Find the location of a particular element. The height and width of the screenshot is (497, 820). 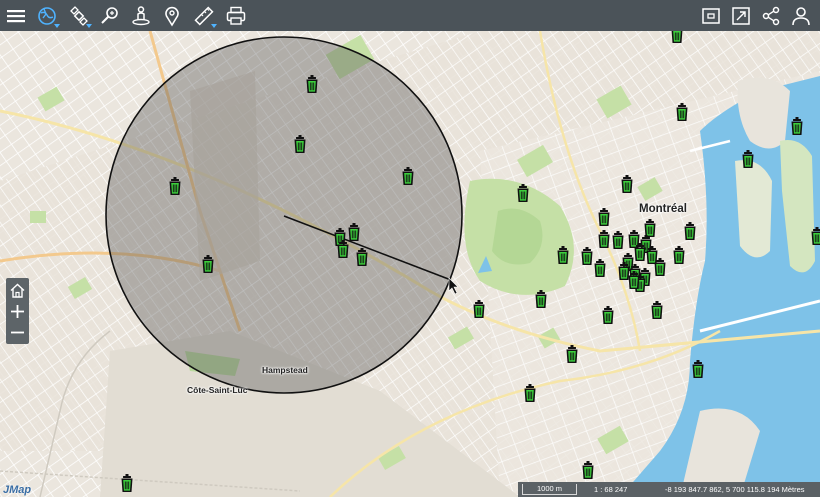

basemap-button is located at coordinates (47, 15).